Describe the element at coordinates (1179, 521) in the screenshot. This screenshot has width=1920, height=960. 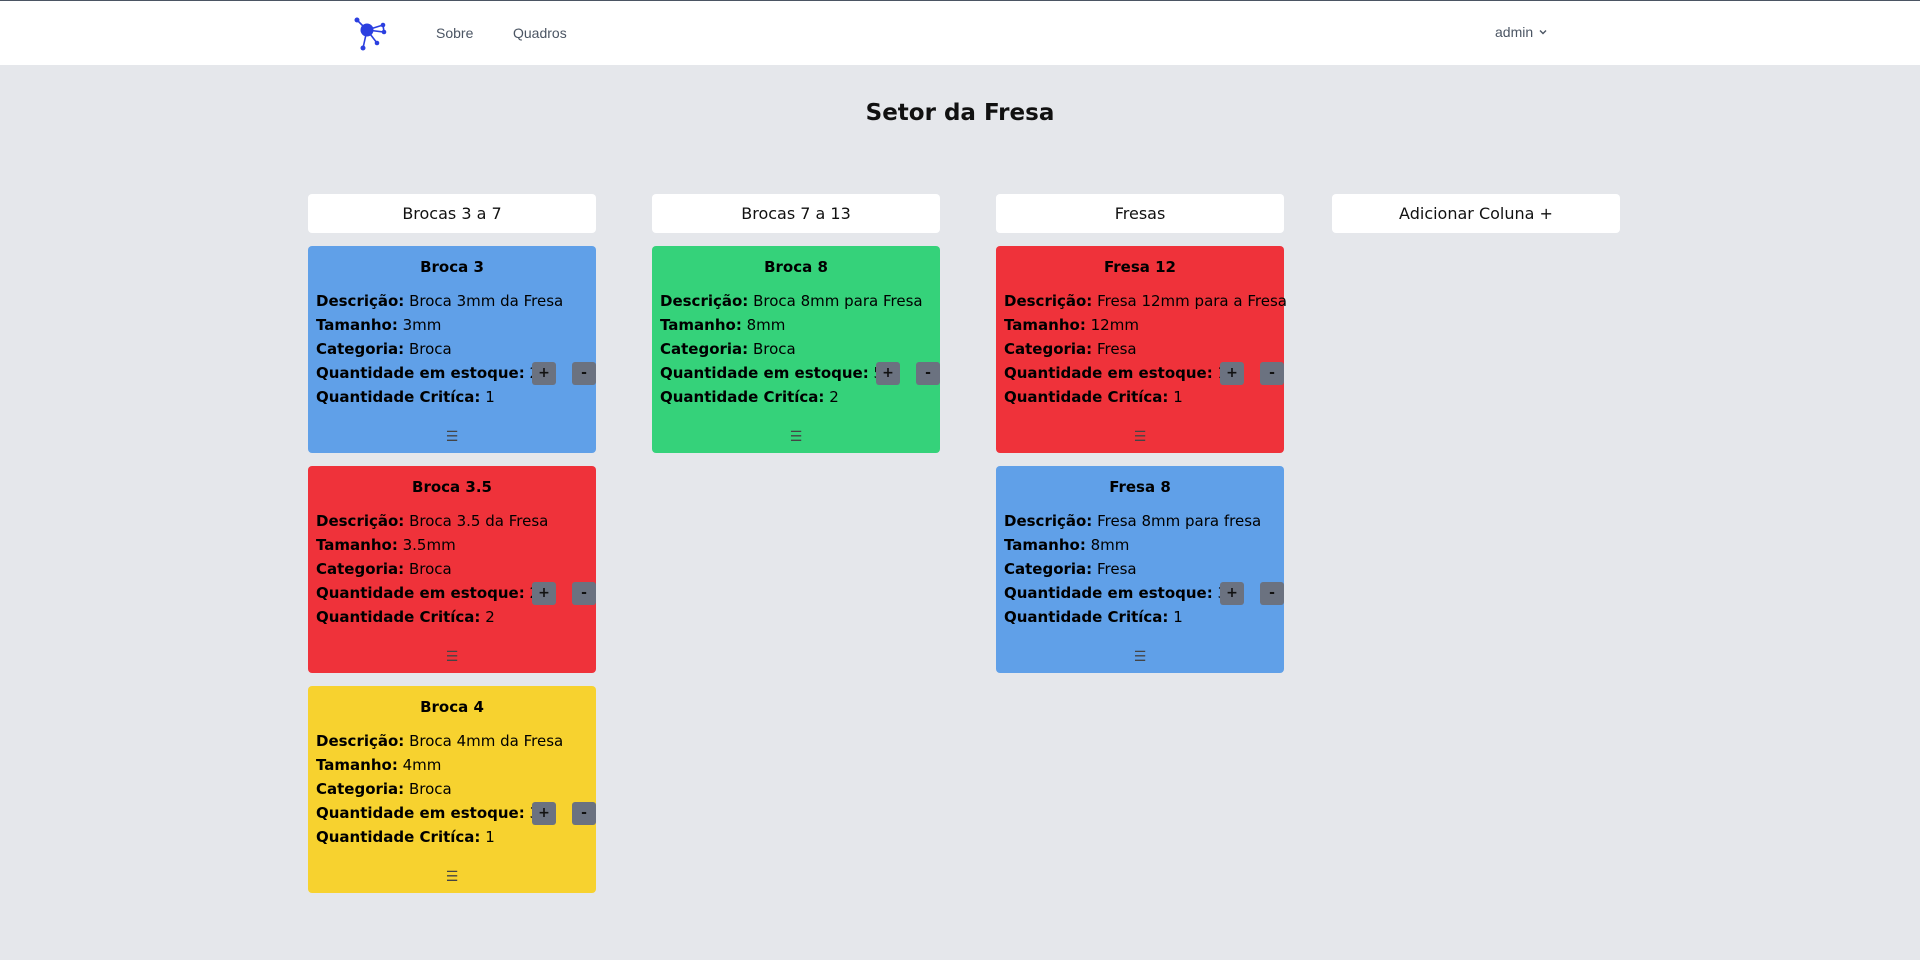
I see `description-value: Fresa 8mm para fresa` at that location.